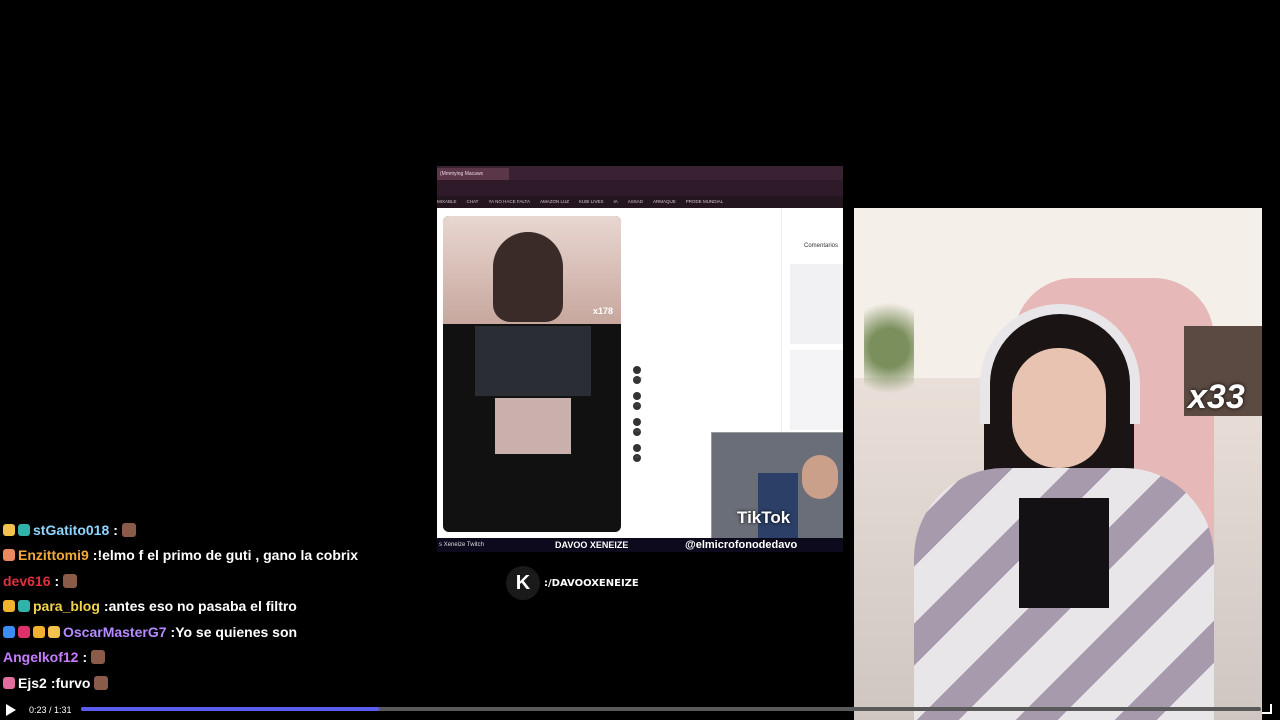 The height and width of the screenshot is (720, 1280). What do you see at coordinates (223, 581) in the screenshot?
I see `chat-message: dev616 :` at bounding box center [223, 581].